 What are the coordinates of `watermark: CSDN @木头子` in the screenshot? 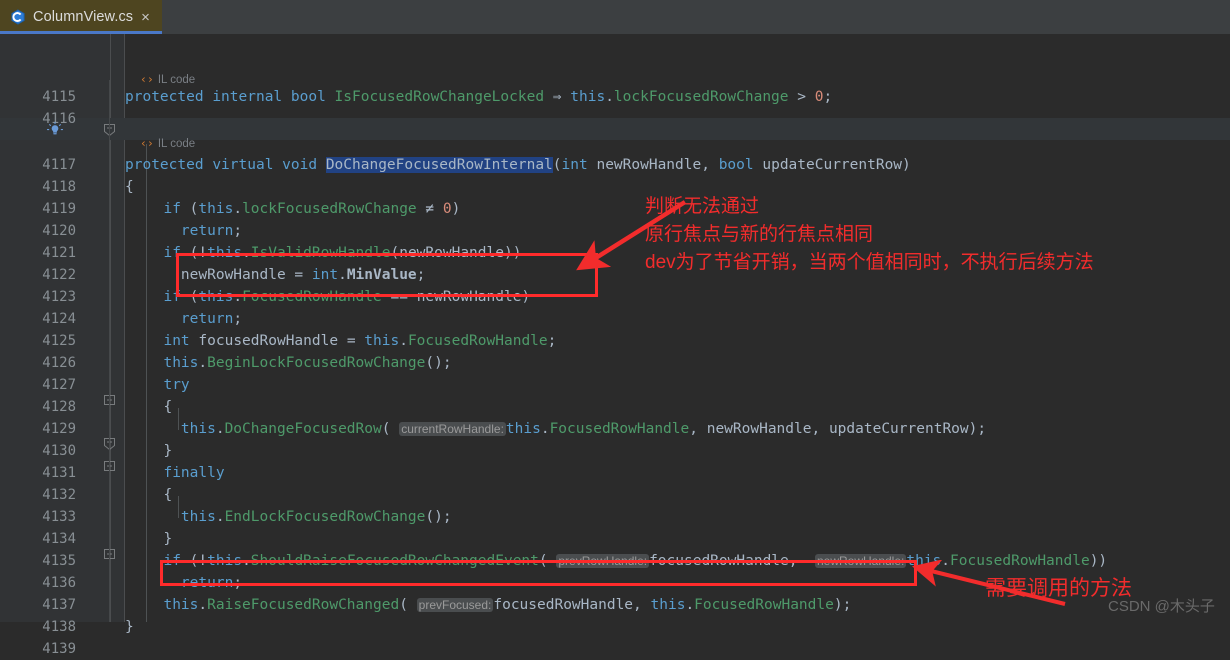 It's located at (1161, 606).